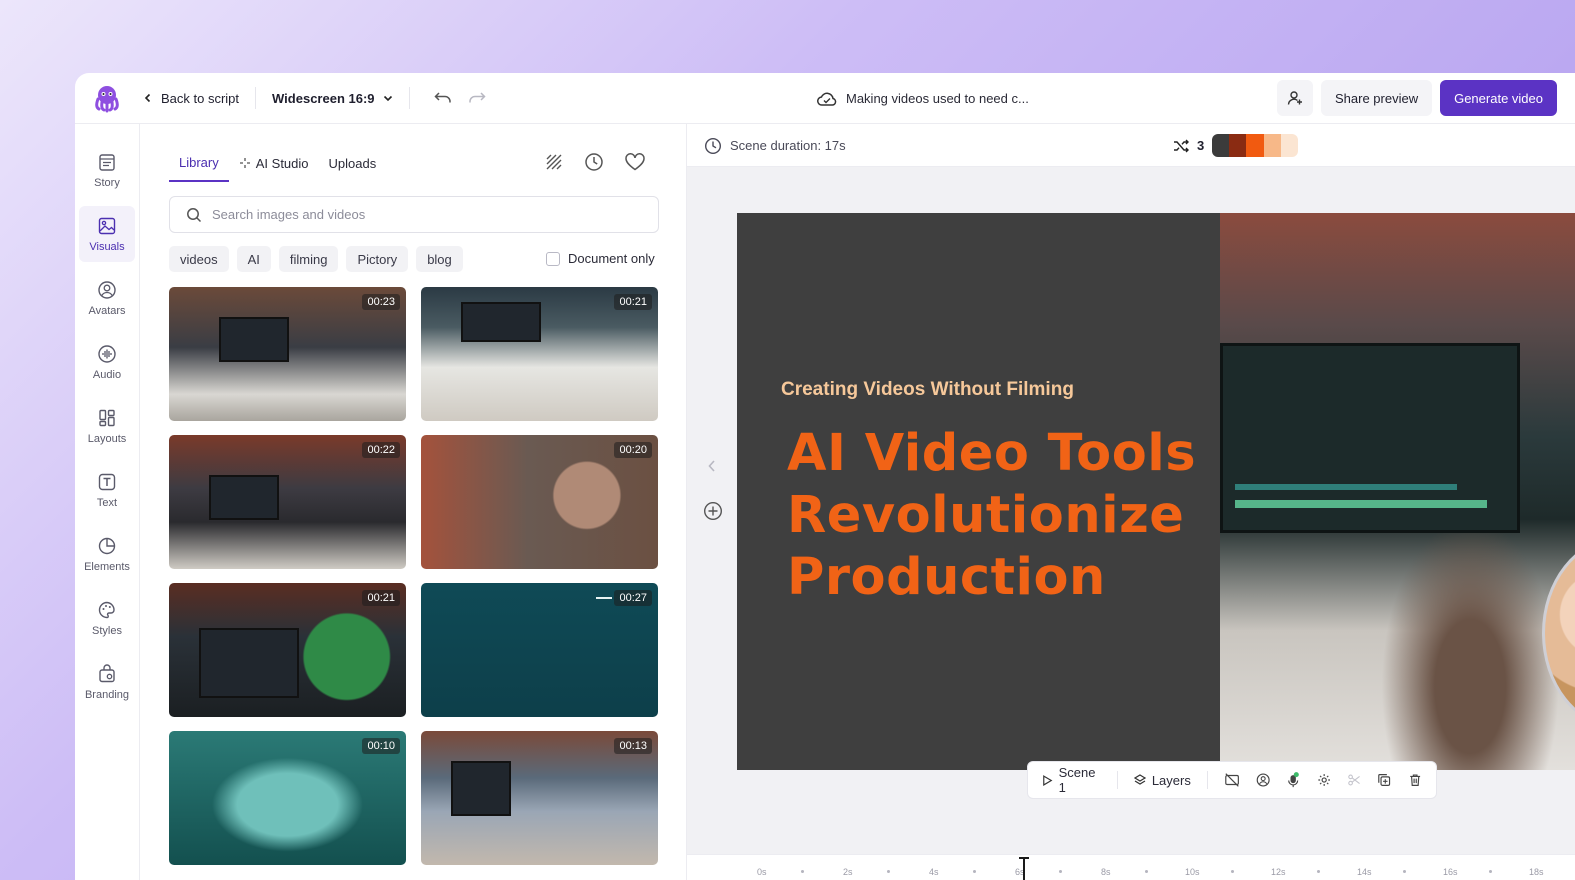 This screenshot has width=1575, height=880. I want to click on rail-label: Text, so click(107, 502).